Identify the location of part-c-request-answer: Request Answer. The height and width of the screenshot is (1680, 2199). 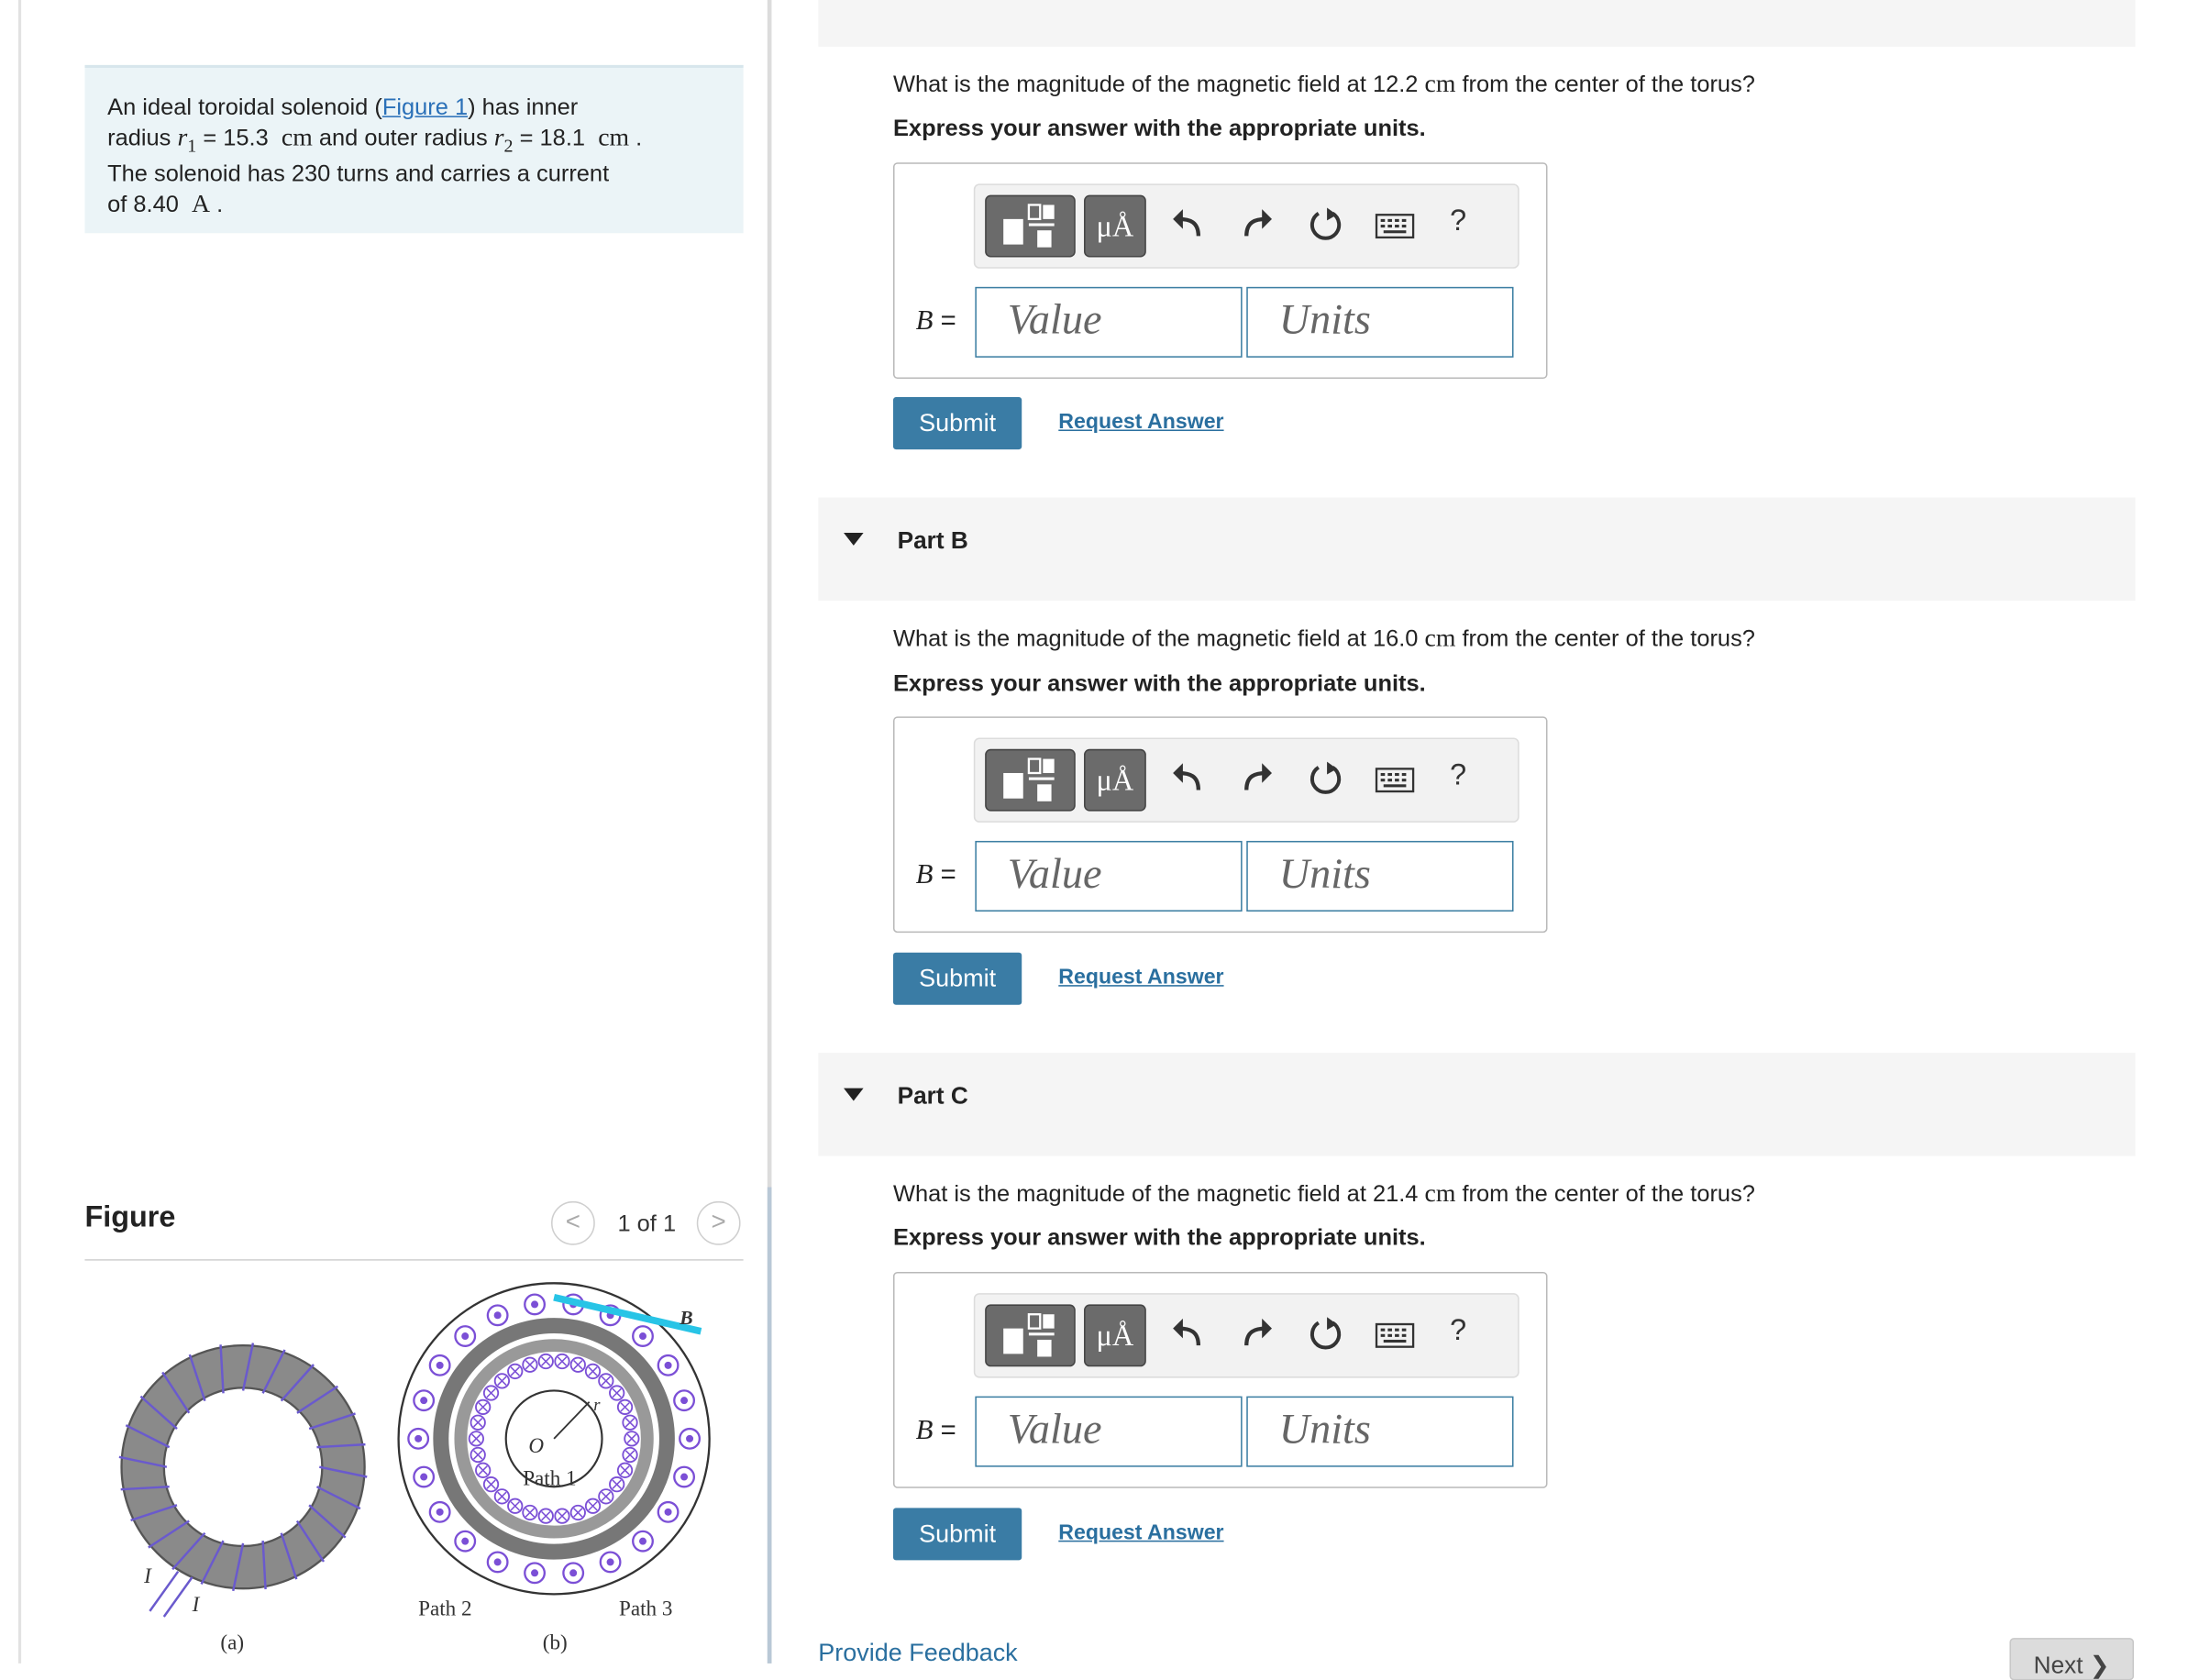
(1140, 1532).